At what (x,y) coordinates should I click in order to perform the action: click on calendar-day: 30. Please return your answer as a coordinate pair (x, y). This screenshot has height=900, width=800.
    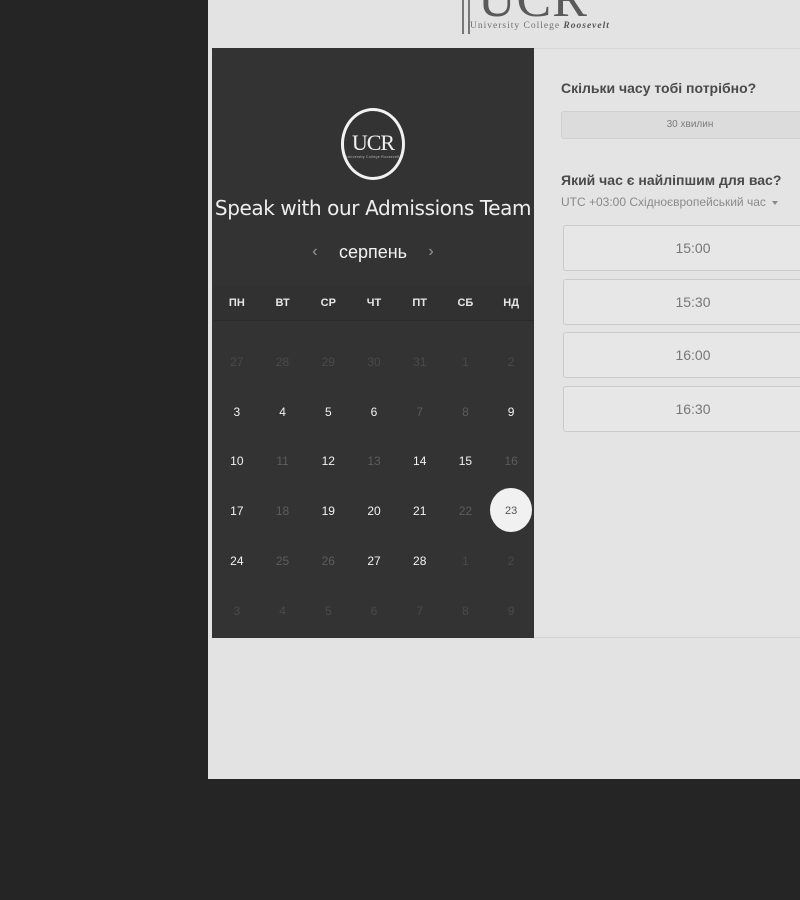
    Looking at the image, I should click on (374, 362).